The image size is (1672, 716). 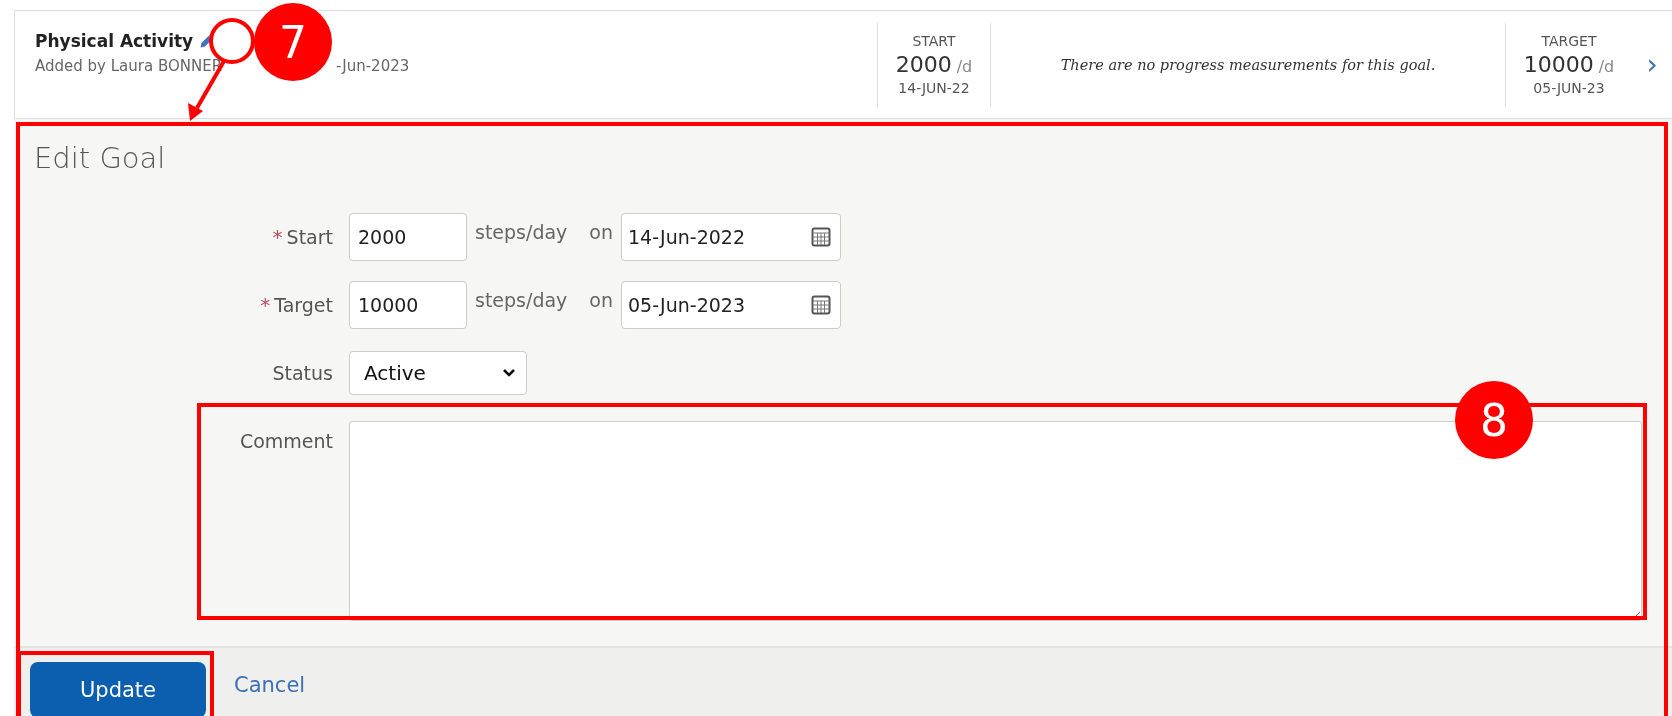 I want to click on value-field: 10000, so click(x=408, y=305).